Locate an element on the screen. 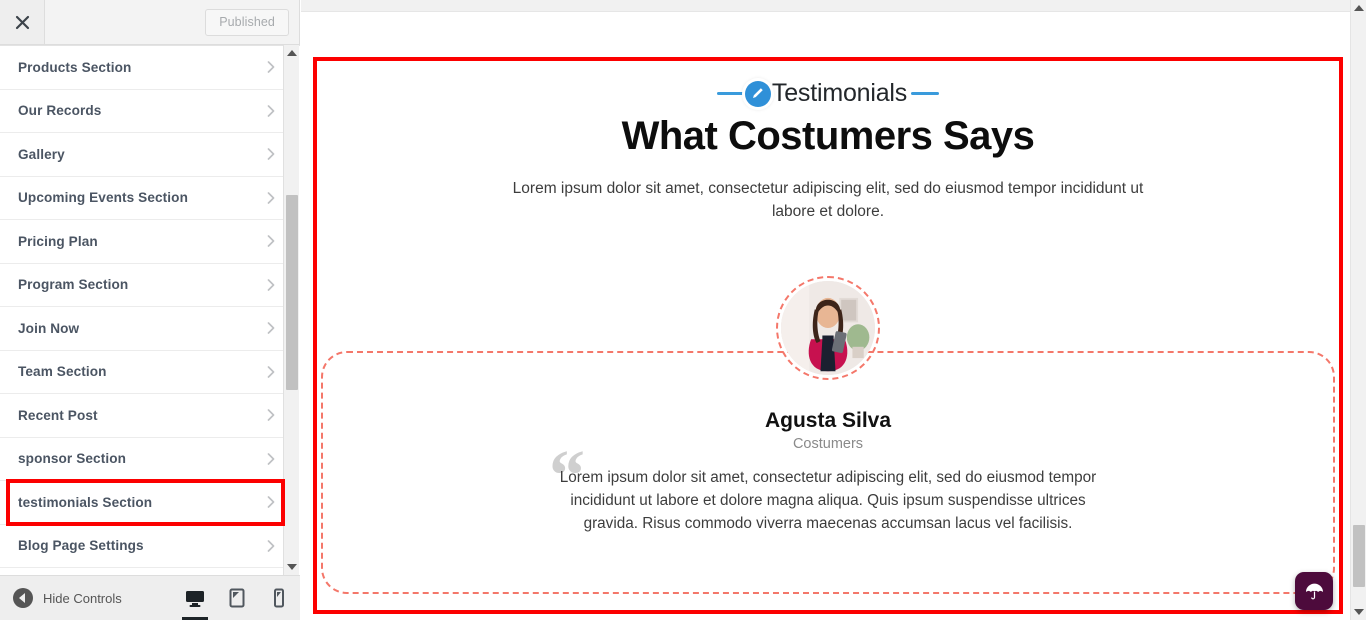  device-preview-switcher is located at coordinates (237, 598).